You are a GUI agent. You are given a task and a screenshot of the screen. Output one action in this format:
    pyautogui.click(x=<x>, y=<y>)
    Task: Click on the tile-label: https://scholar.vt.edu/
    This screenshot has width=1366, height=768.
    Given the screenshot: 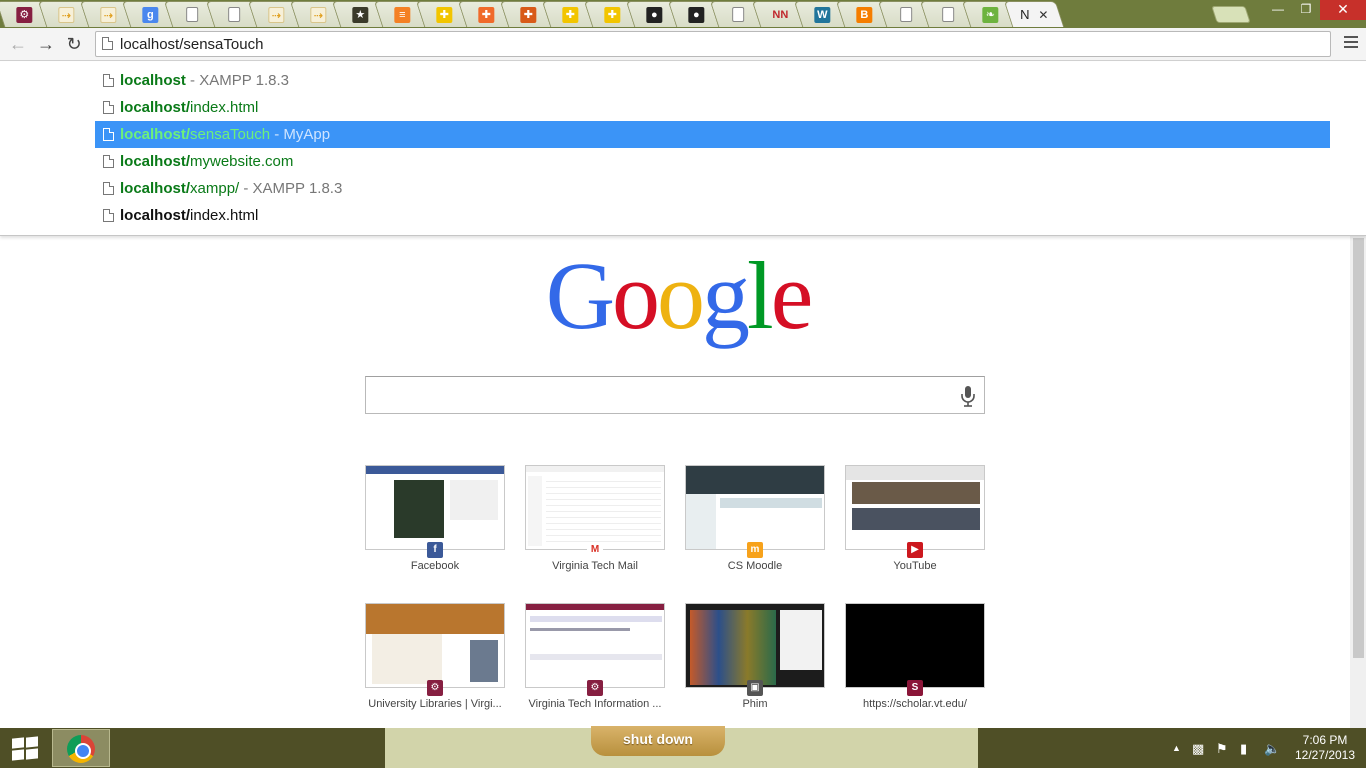 What is the action you would take?
    pyautogui.click(x=915, y=704)
    